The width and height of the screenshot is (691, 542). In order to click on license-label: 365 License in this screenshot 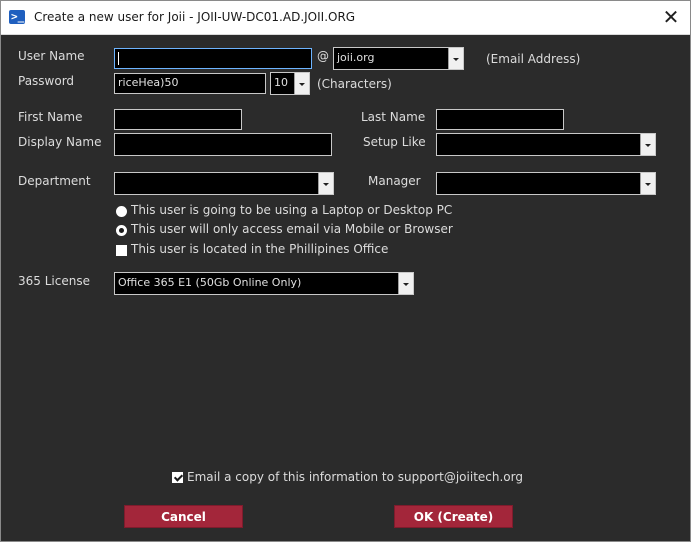, I will do `click(54, 281)`.